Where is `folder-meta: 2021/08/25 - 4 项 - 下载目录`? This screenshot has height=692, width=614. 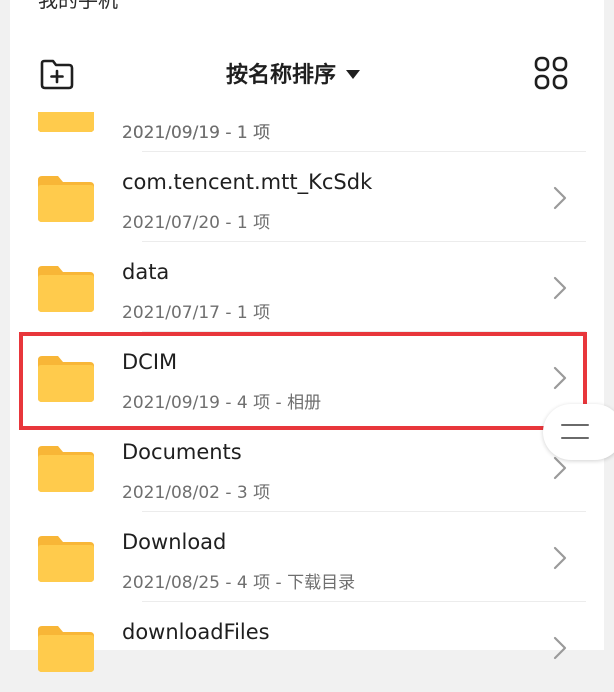
folder-meta: 2021/08/25 - 4 项 - 下载目录 is located at coordinates (239, 583).